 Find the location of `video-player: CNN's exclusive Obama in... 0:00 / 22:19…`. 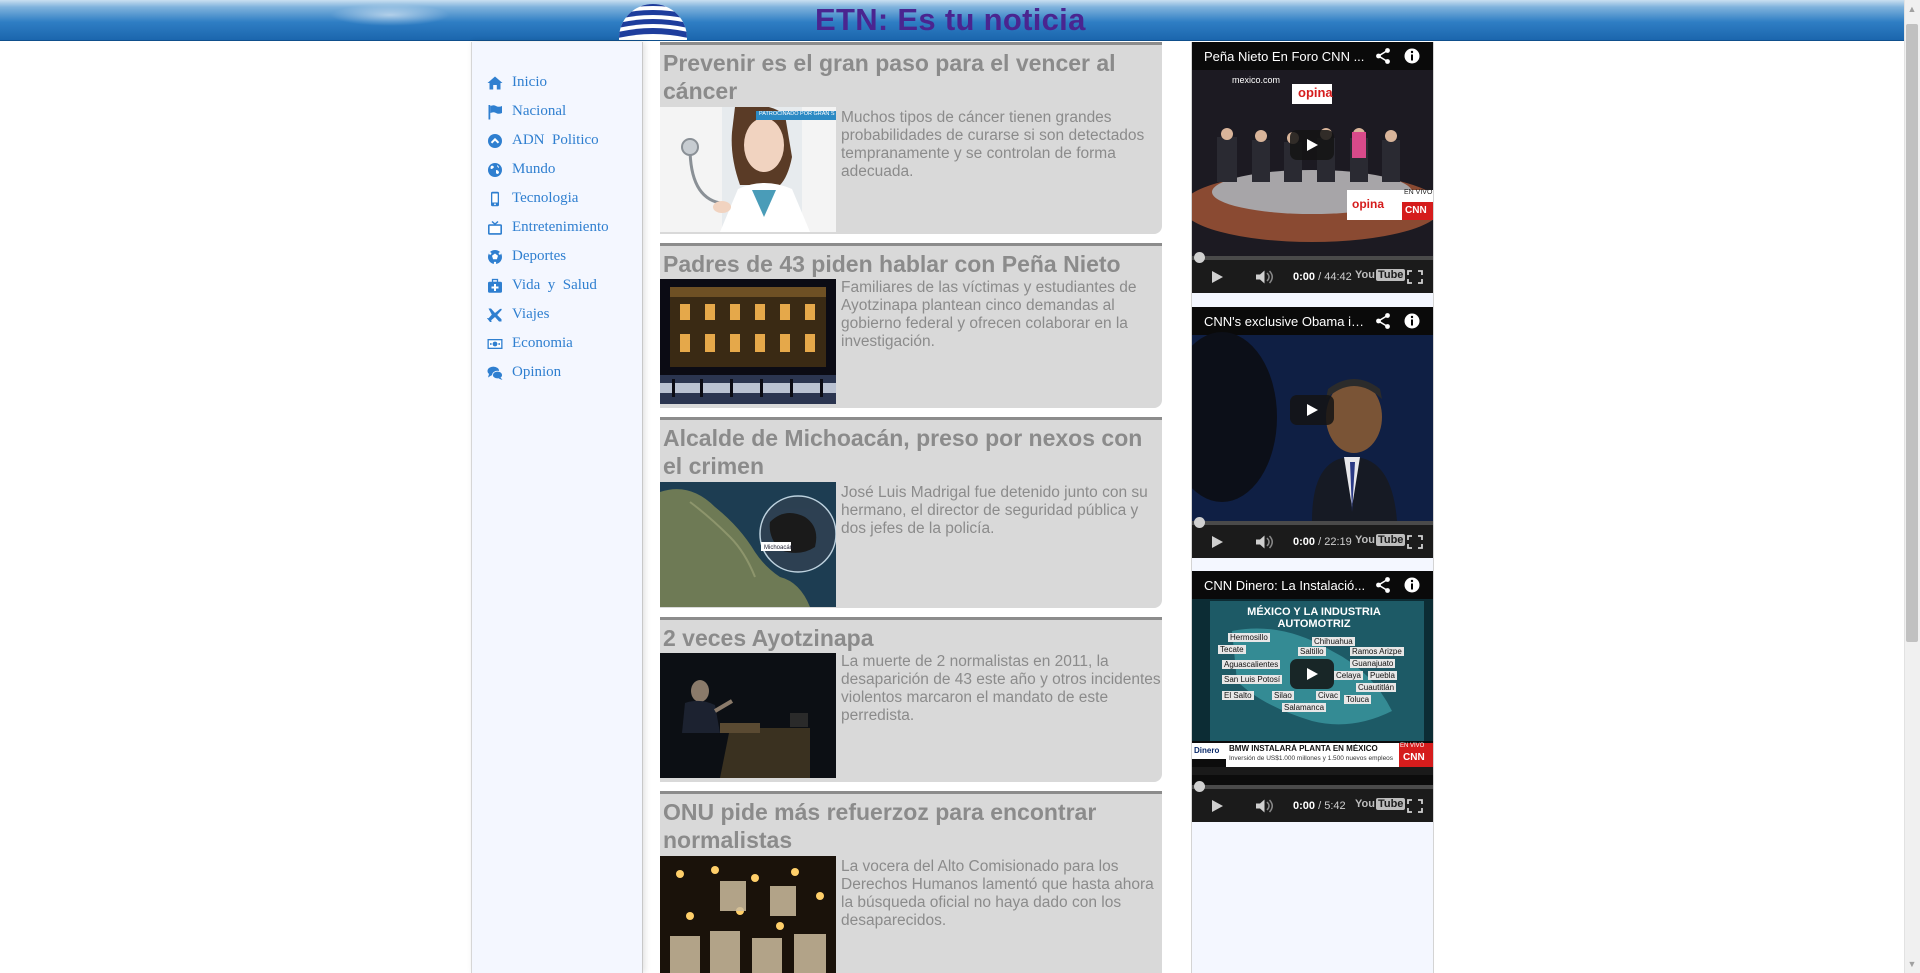

video-player: CNN's exclusive Obama in... 0:00 / 22:19… is located at coordinates (1312, 432).